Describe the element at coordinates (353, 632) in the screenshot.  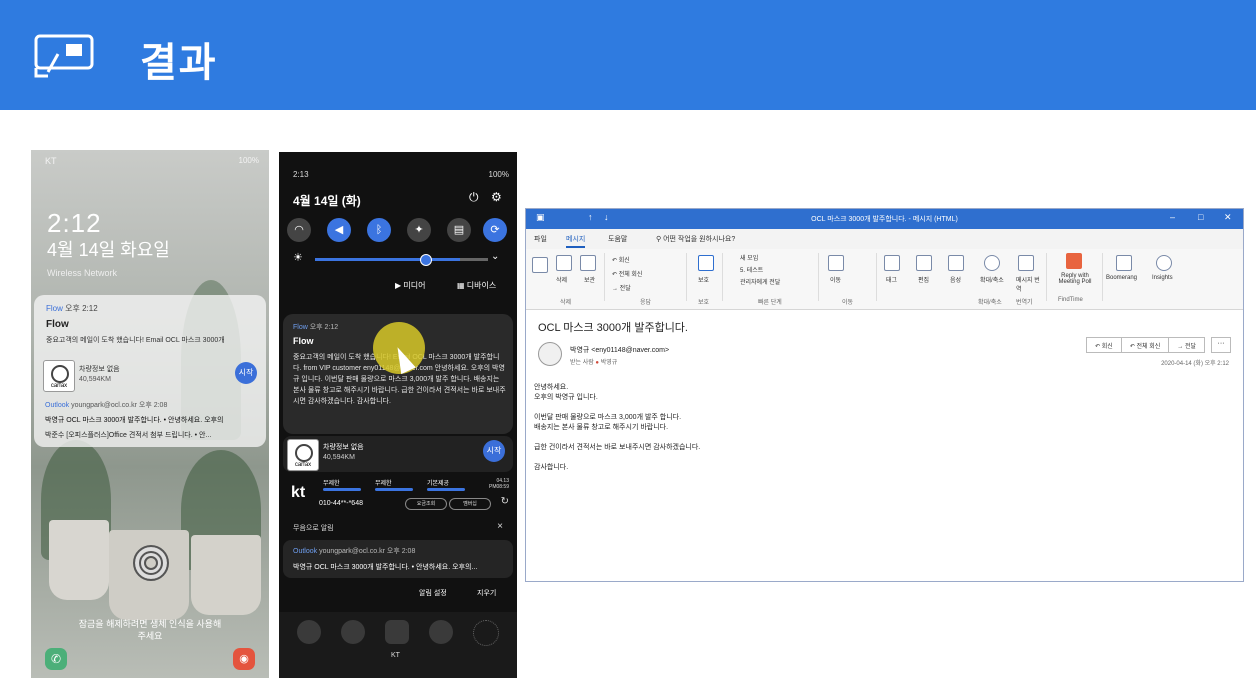
I see `messages-icon` at that location.